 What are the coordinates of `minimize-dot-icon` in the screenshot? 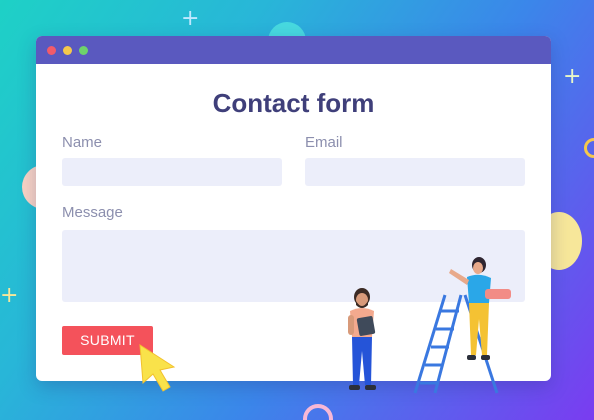 It's located at (67, 50).